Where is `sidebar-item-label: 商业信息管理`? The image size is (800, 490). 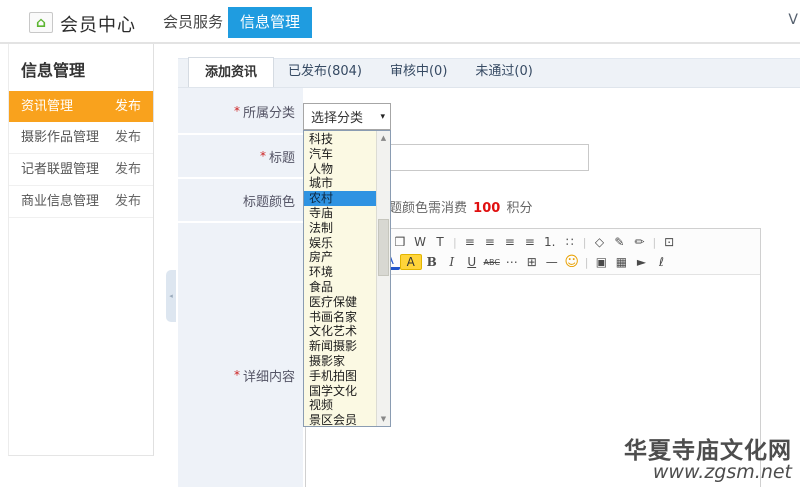
sidebar-item-label: 商业信息管理 is located at coordinates (60, 201).